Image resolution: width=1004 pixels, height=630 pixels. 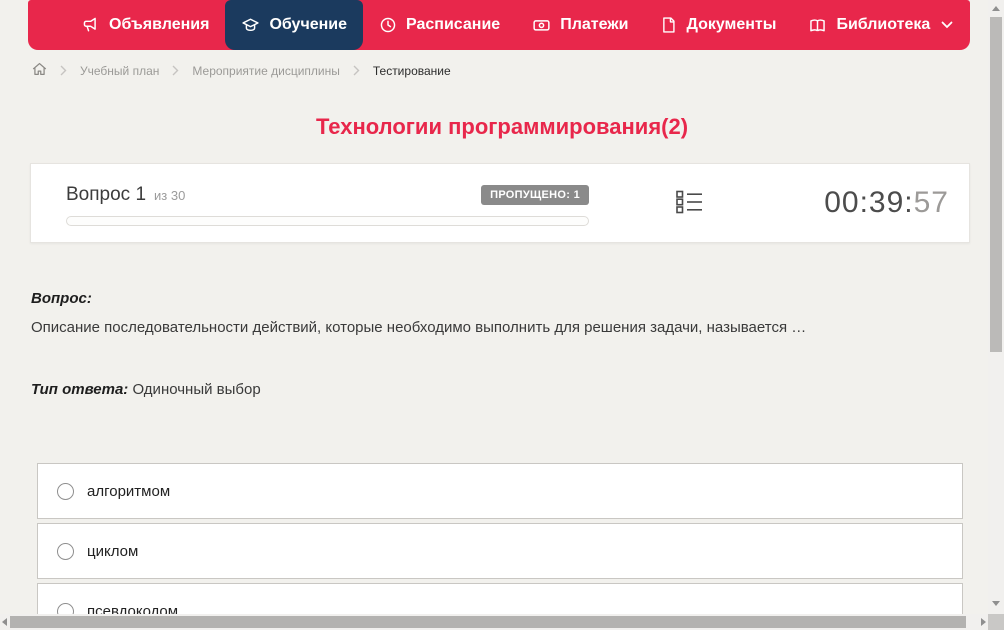 I want to click on question-list-button, so click(x=689, y=204).